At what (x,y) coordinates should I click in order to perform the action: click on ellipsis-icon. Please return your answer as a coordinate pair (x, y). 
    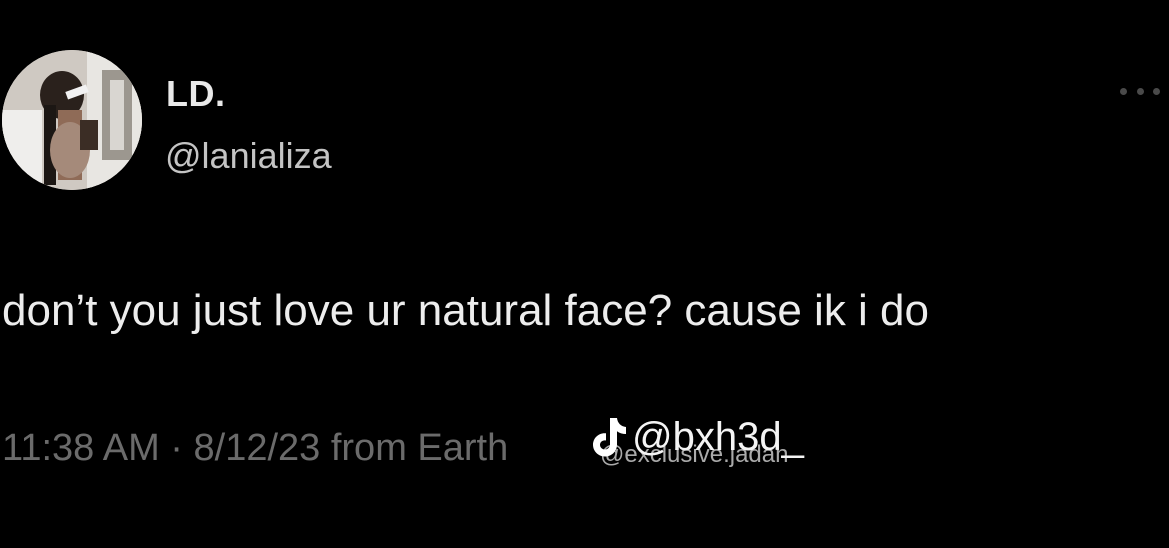
    Looking at the image, I should click on (1140, 91).